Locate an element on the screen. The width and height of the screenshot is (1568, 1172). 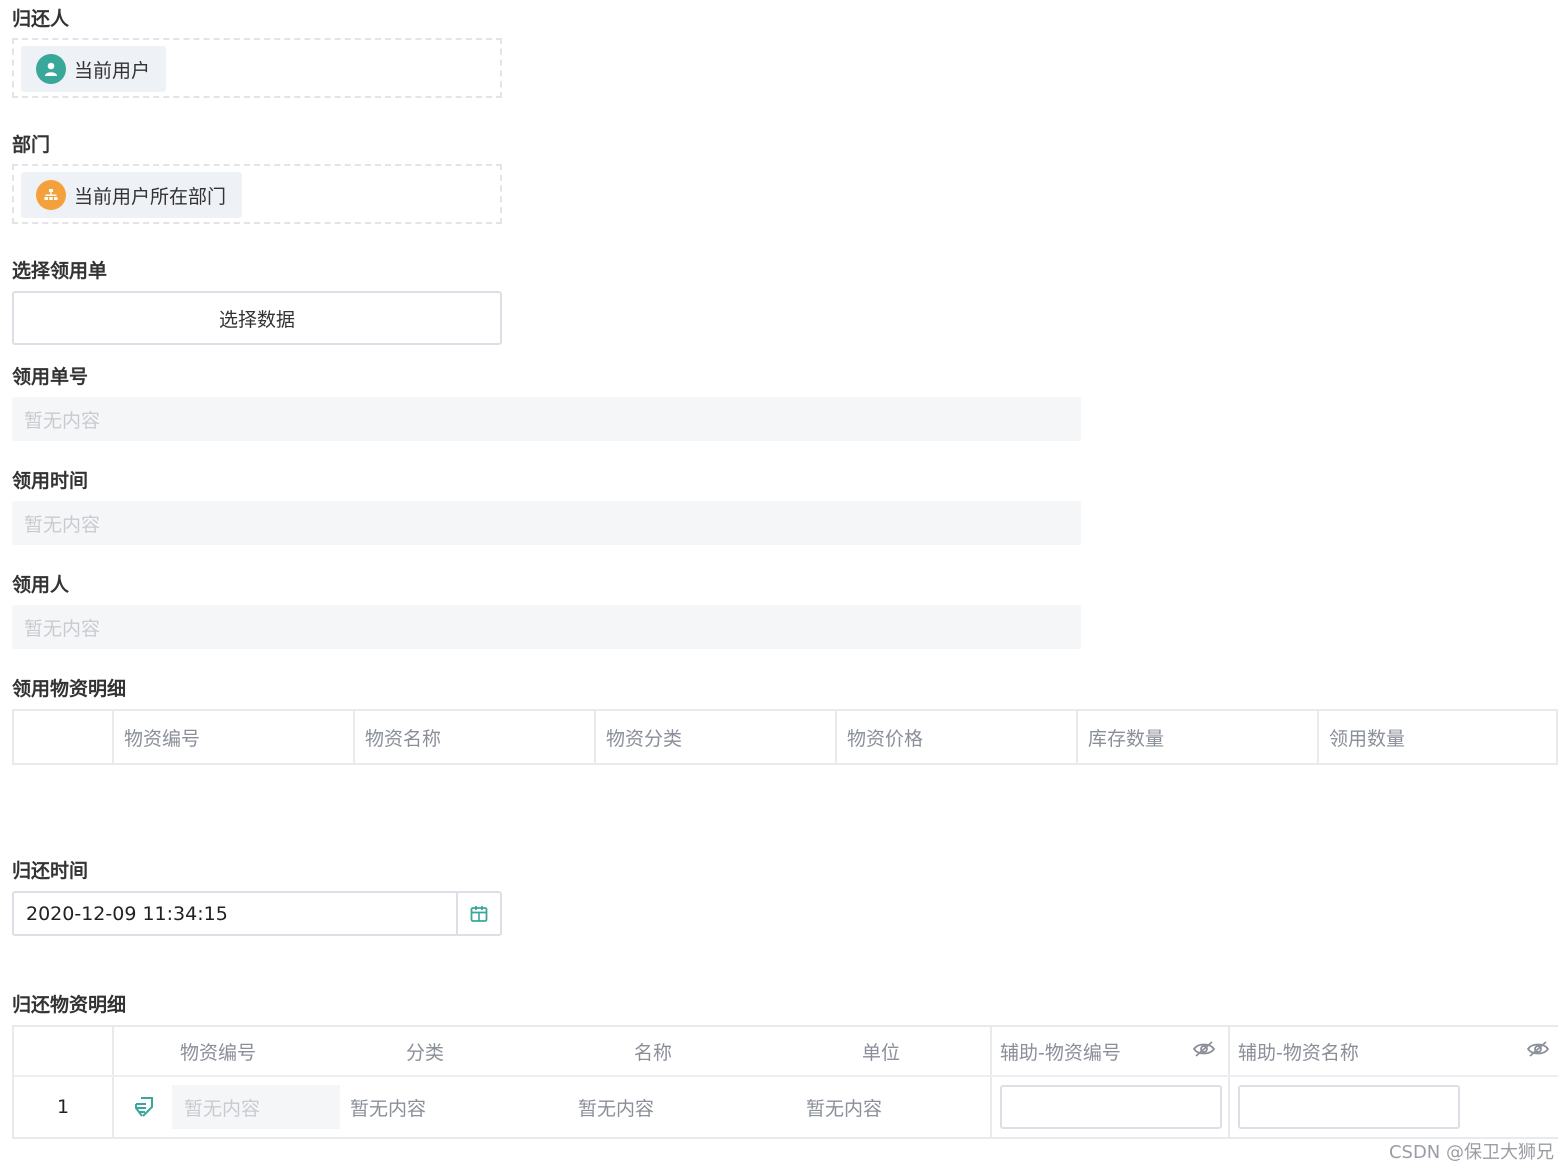
table-header-cell: 辅助-物资编号 is located at coordinates (1109, 1051).